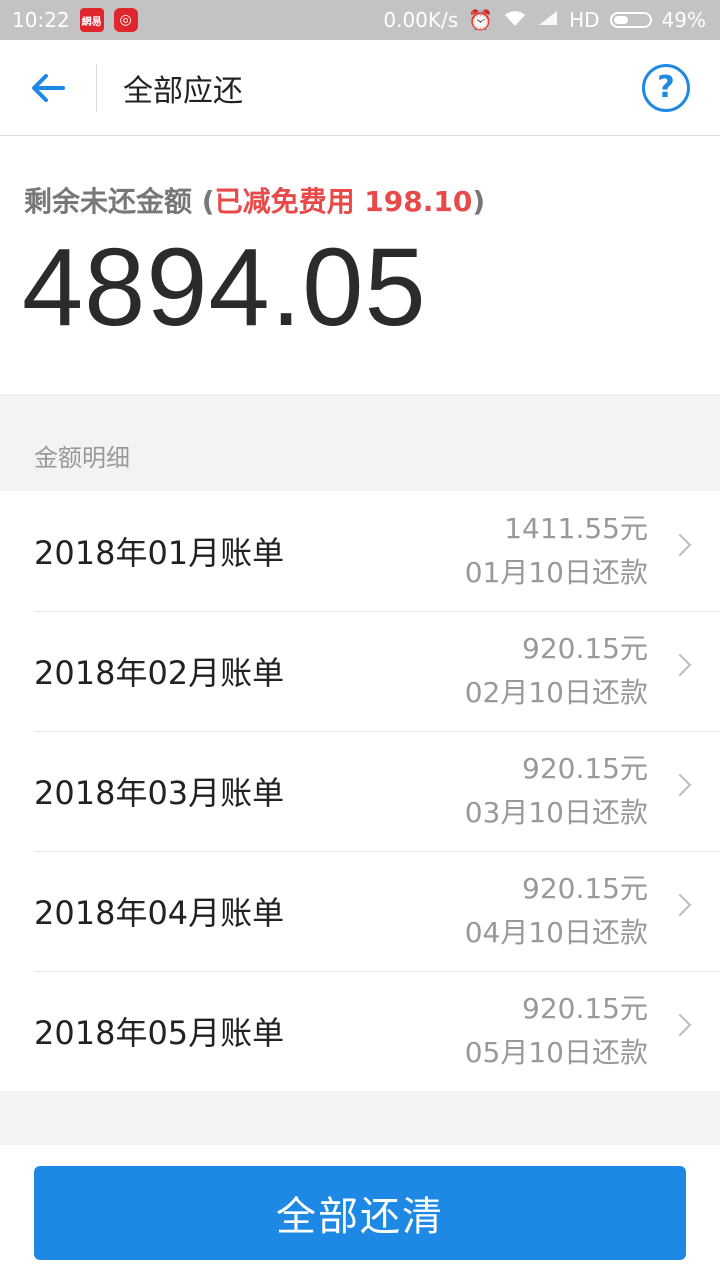  Describe the element at coordinates (82, 458) in the screenshot. I see `details-section-label: 金额明细` at that location.